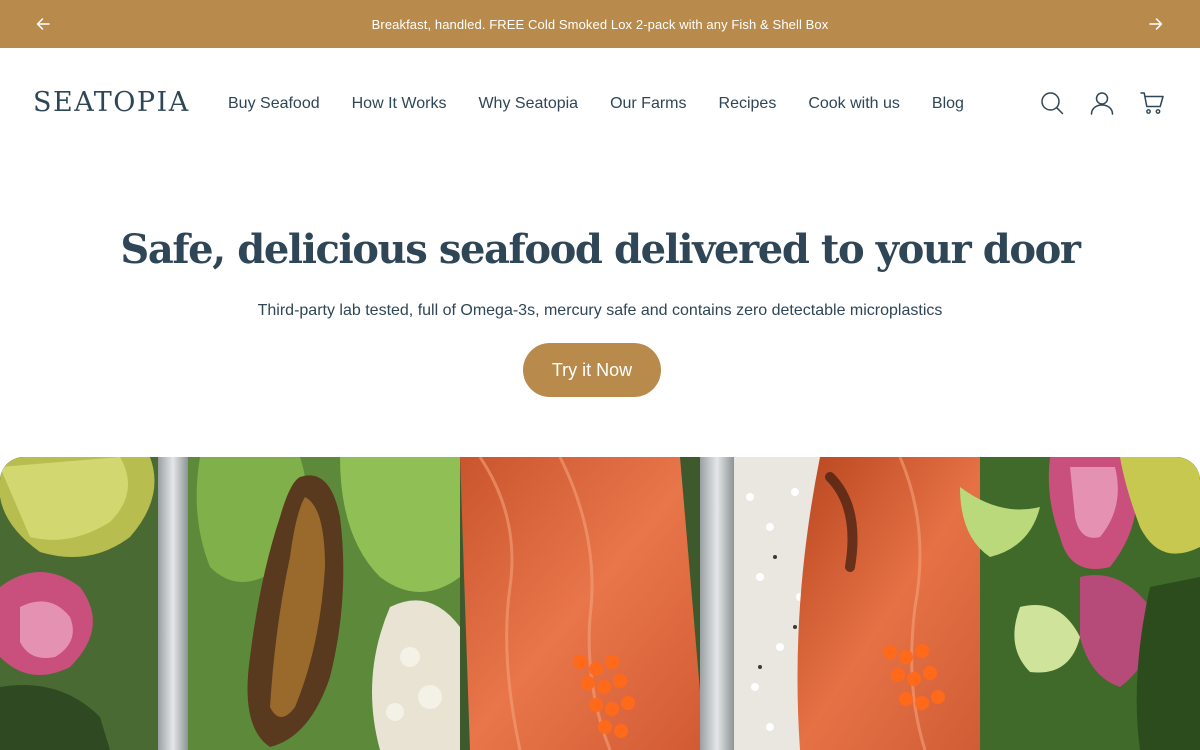 This screenshot has height=750, width=1200. Describe the element at coordinates (948, 104) in the screenshot. I see `nav-item-blog: Blog` at that location.